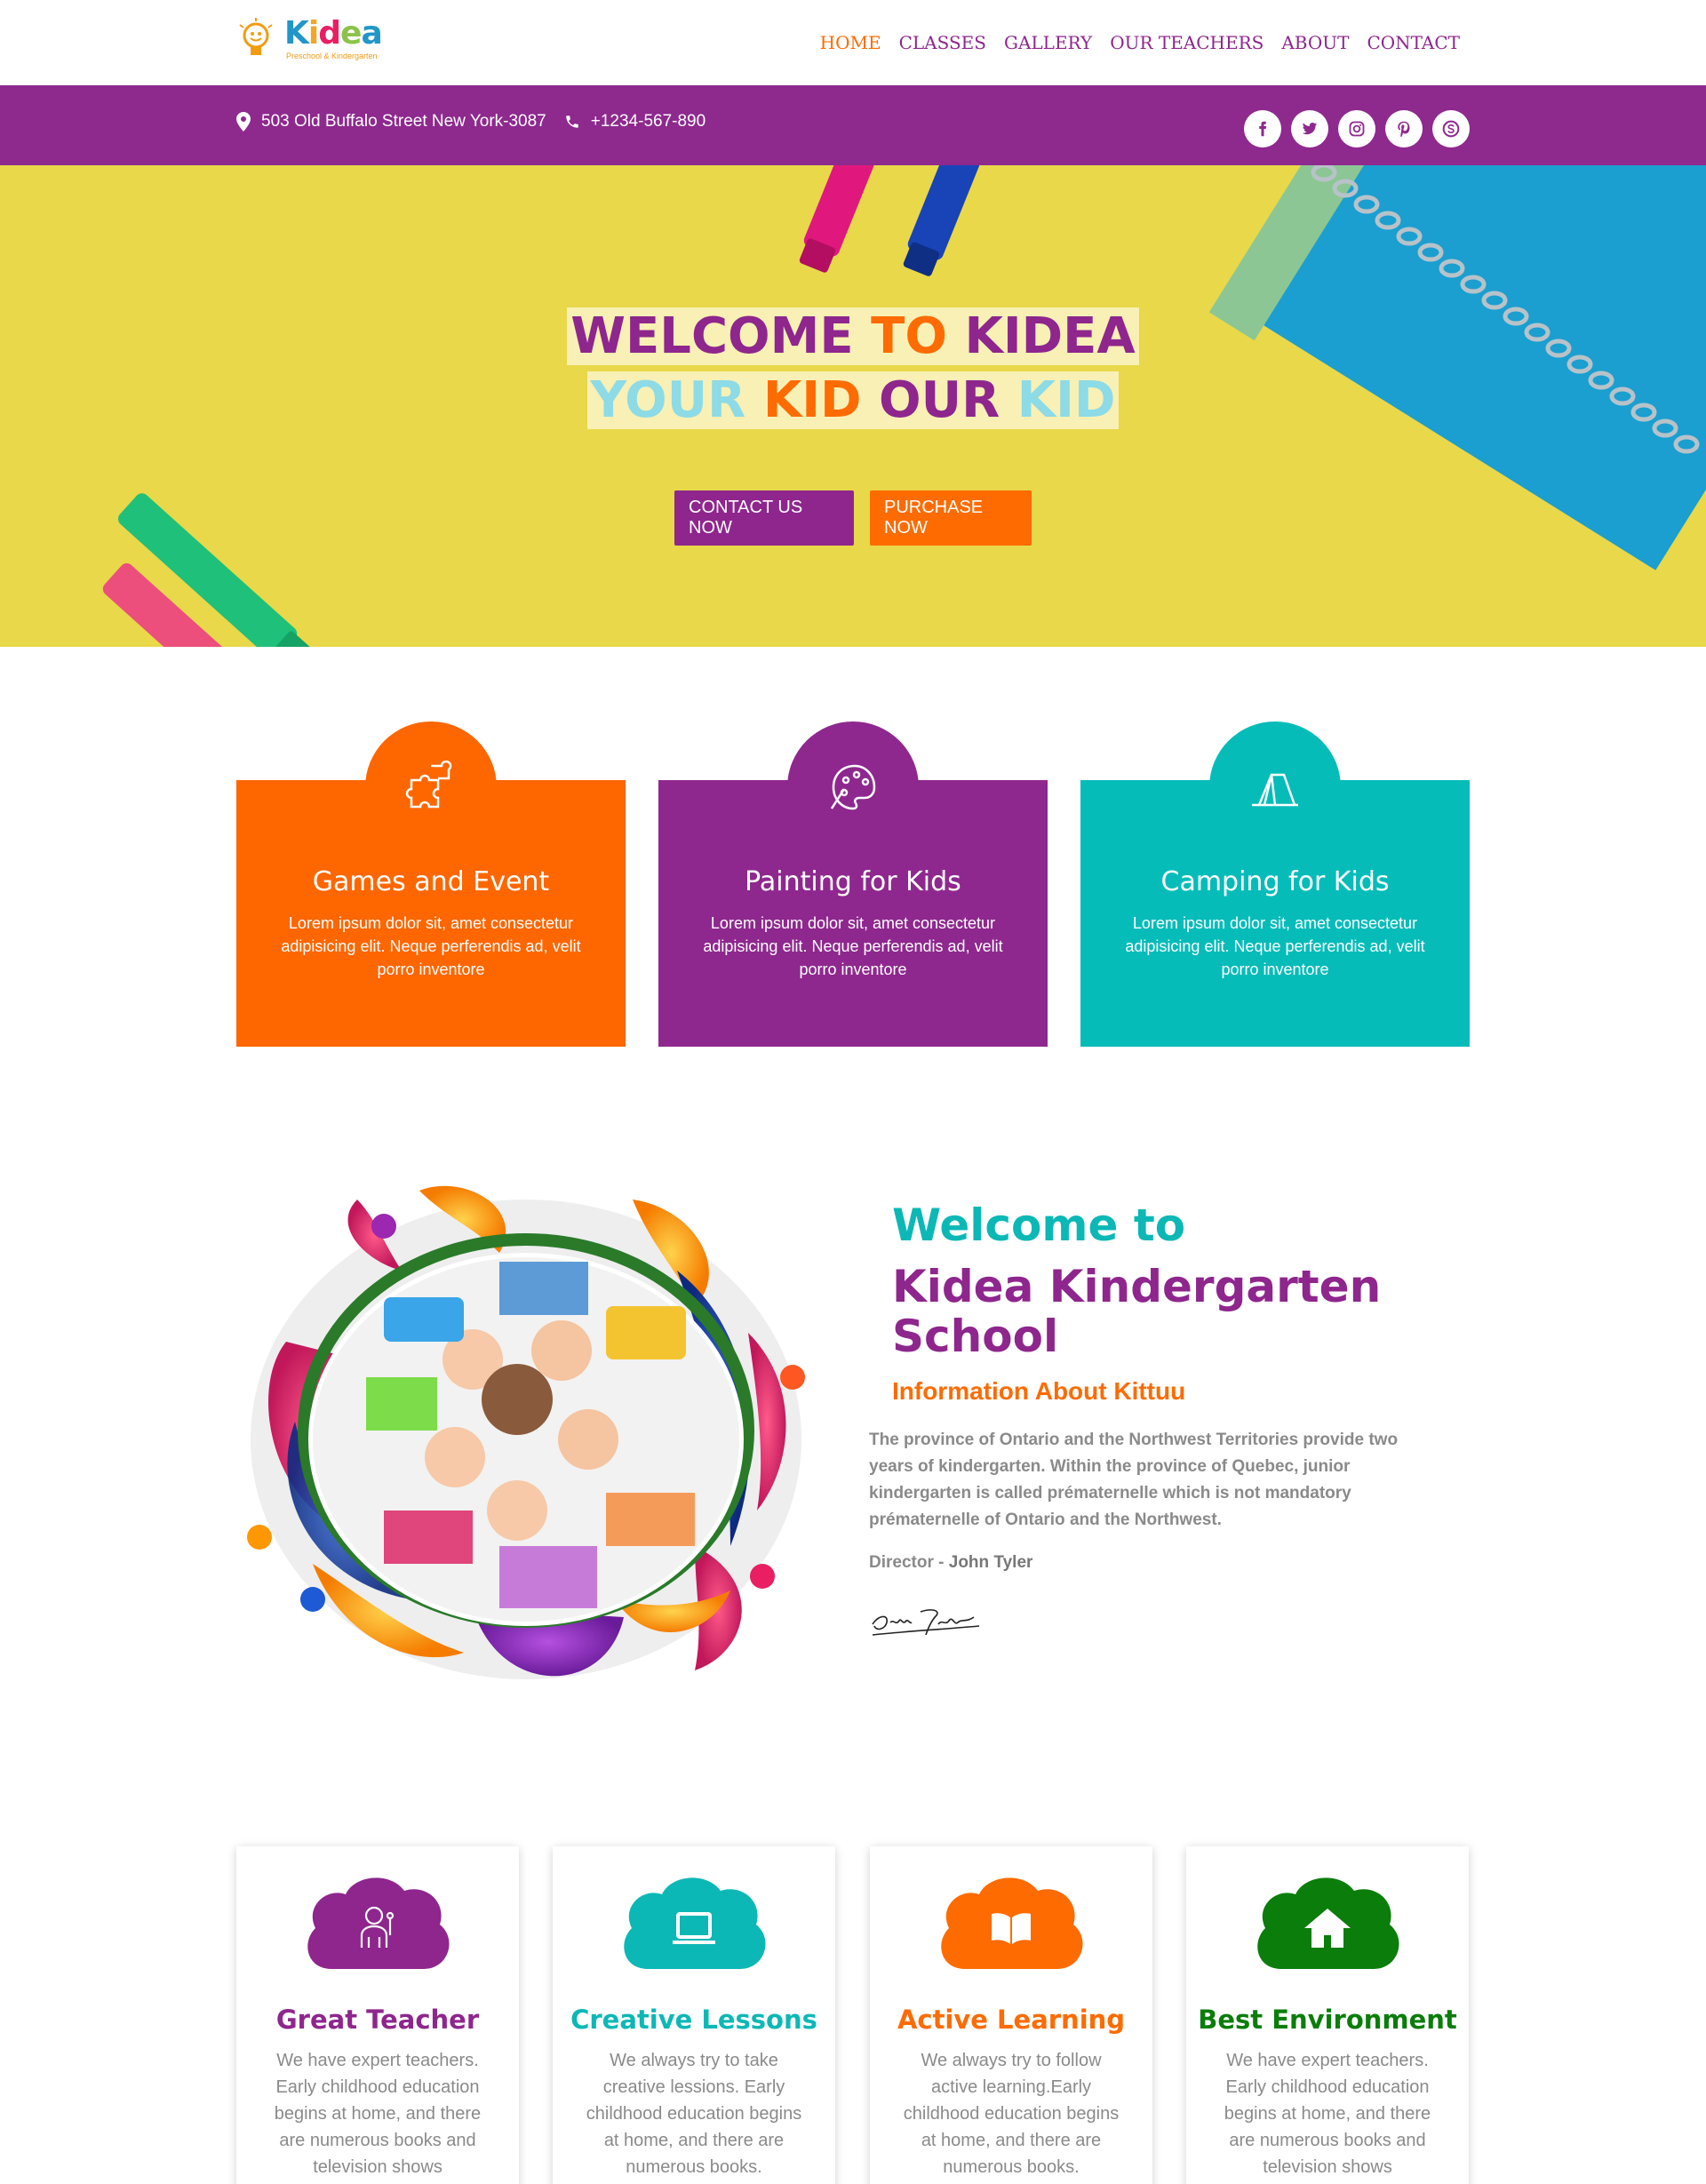 This screenshot has width=1706, height=2184. I want to click on skype-button, so click(1451, 128).